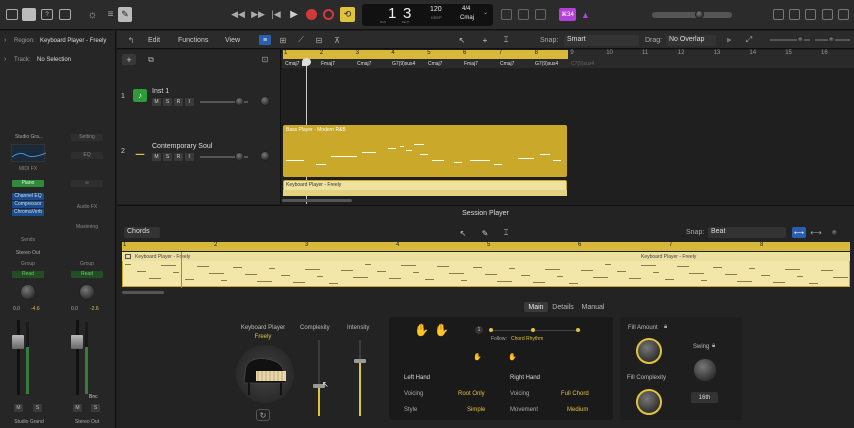 This screenshot has width=854, height=428. I want to click on cycle-range, so click(425, 54).